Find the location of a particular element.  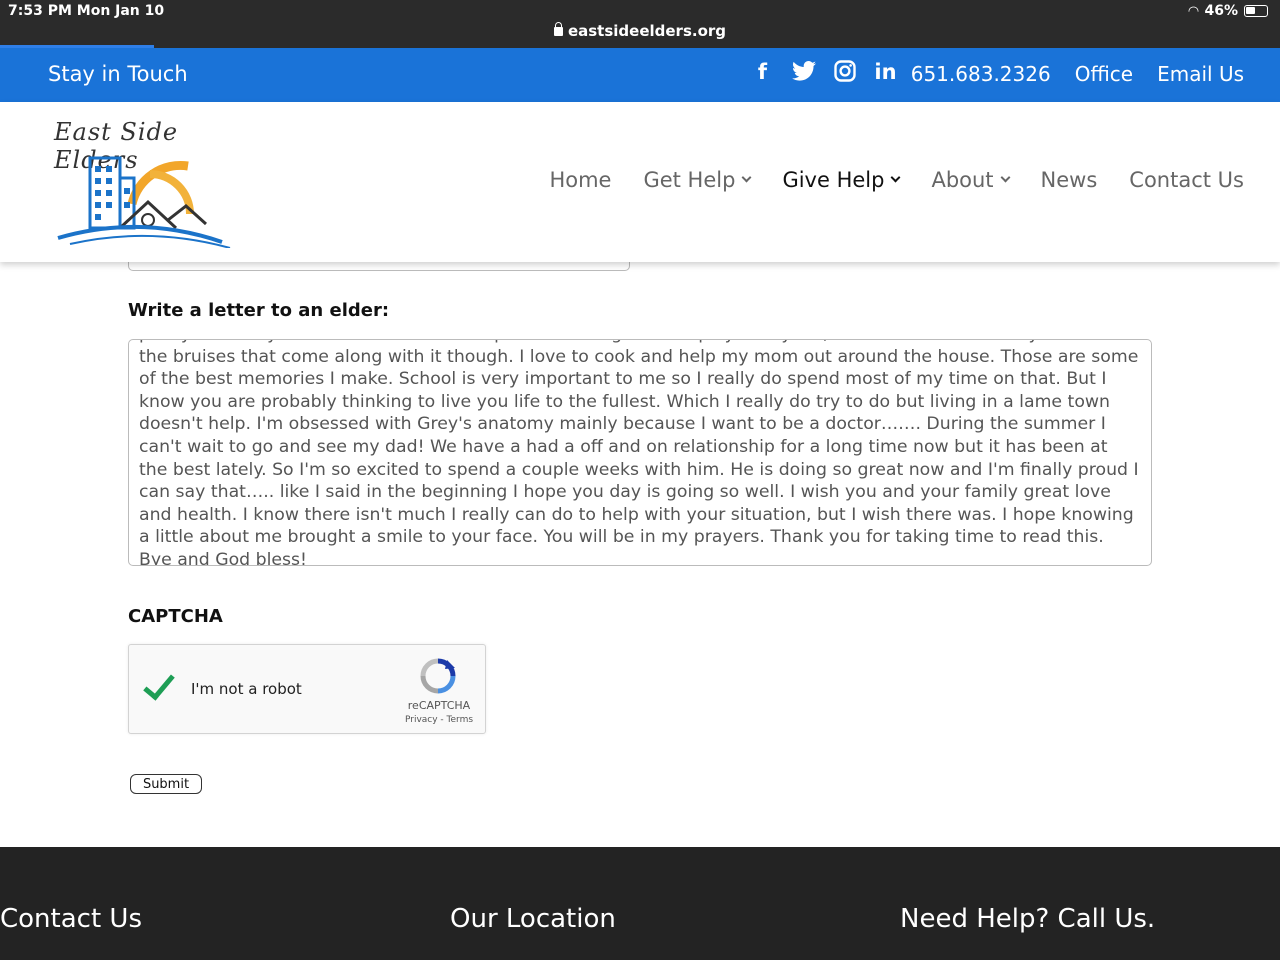

social-links: f in is located at coordinates (824, 72).